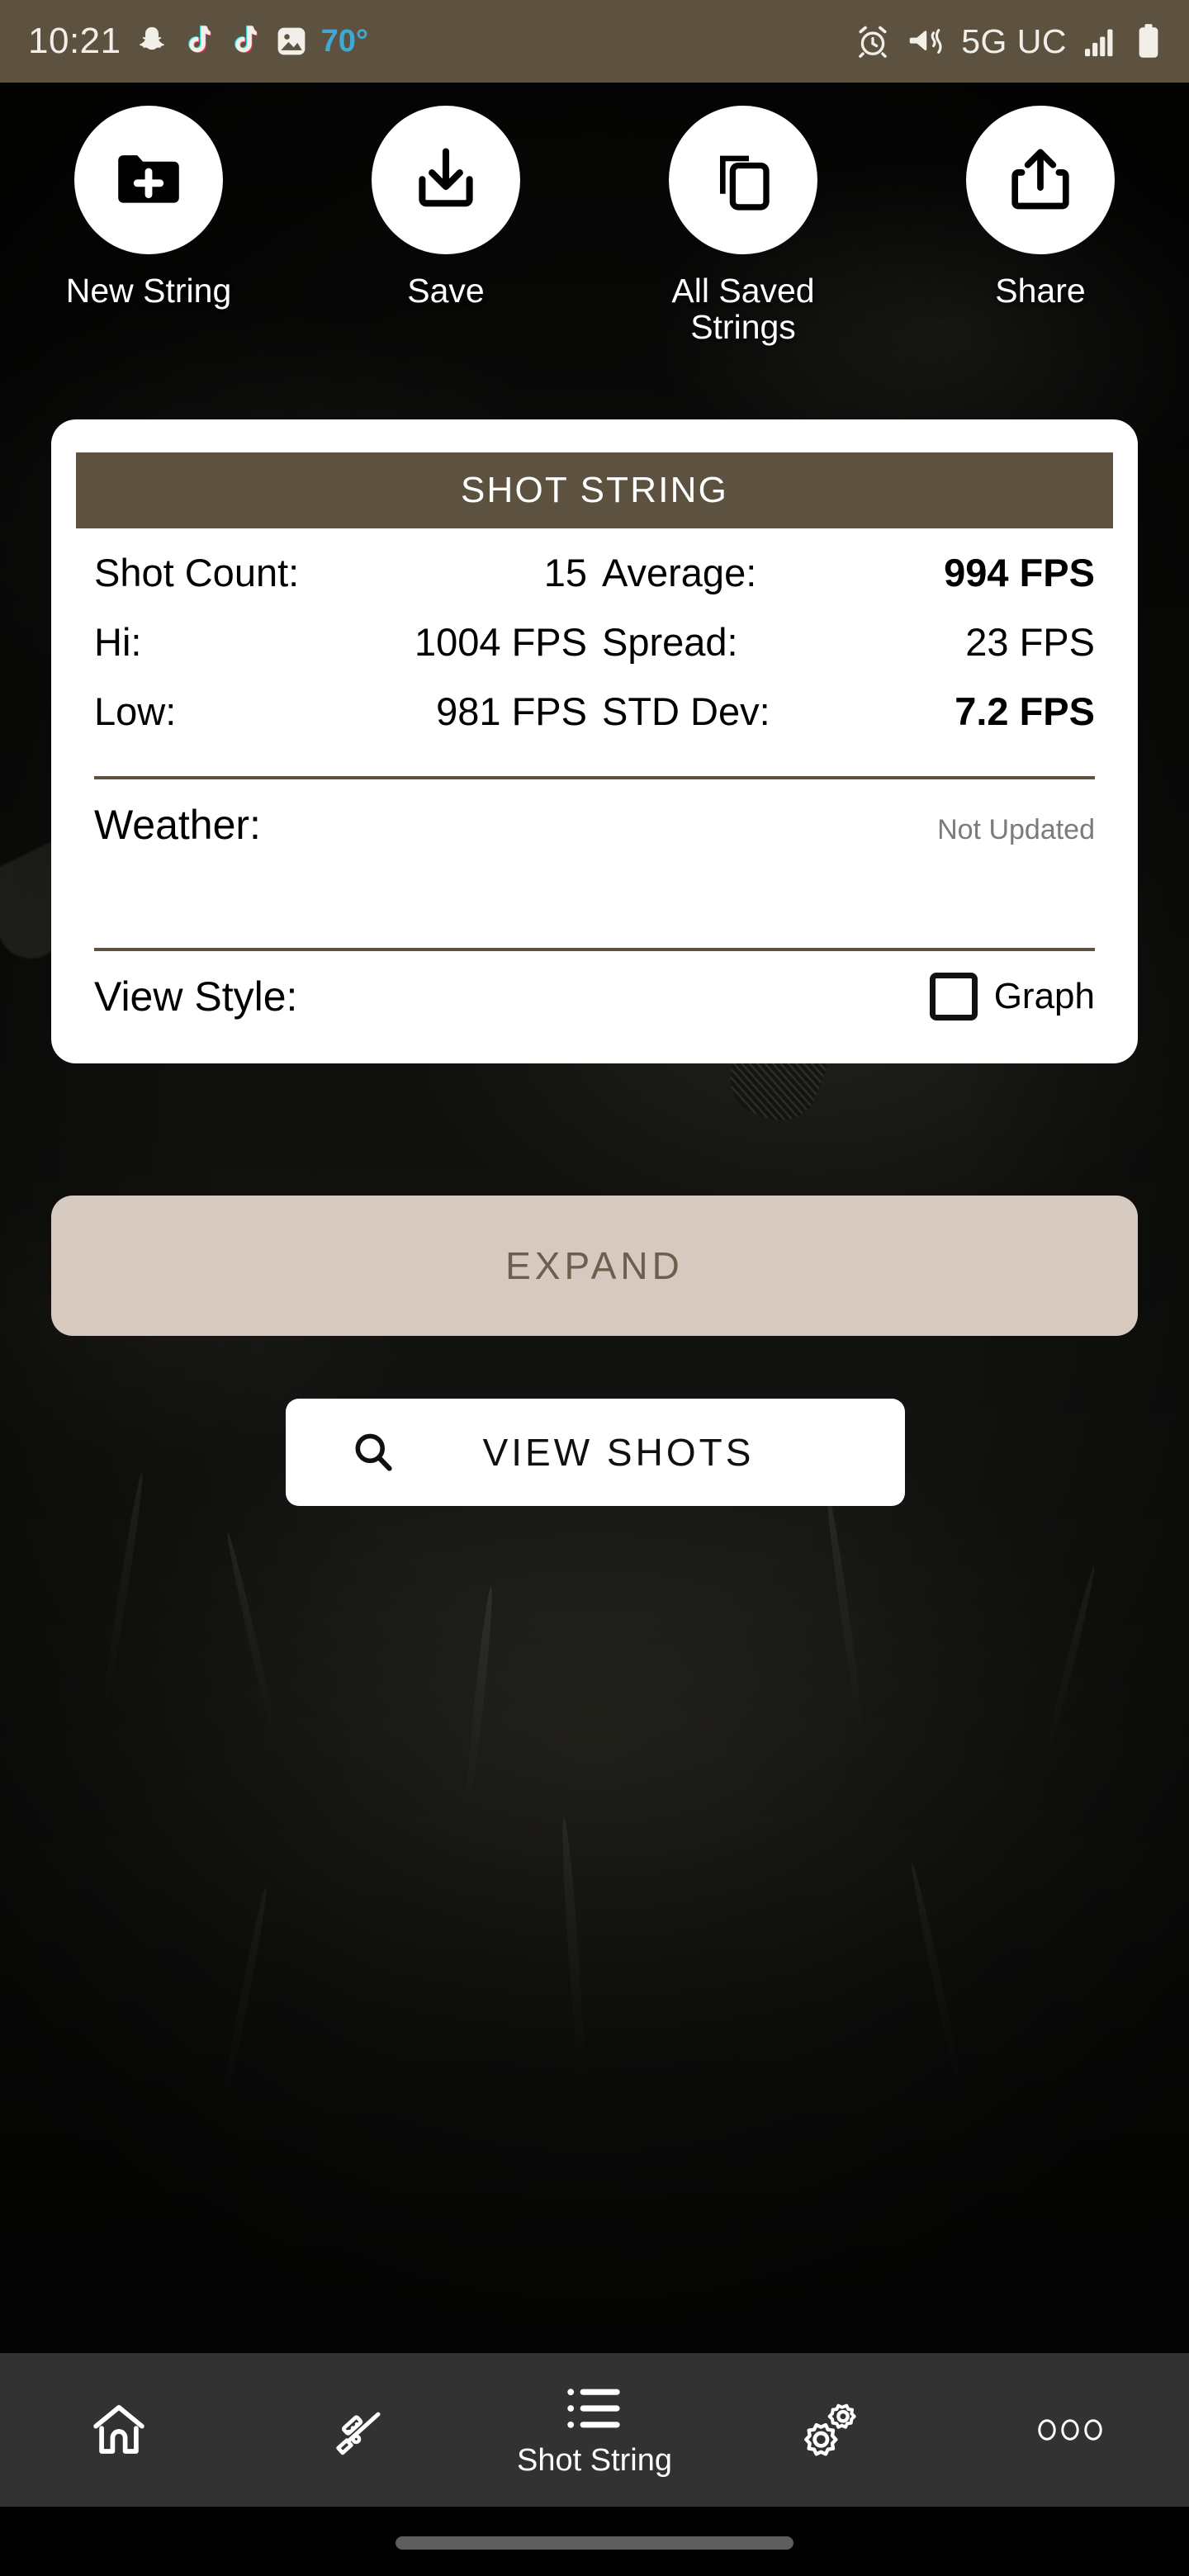 The height and width of the screenshot is (2576, 1189). What do you see at coordinates (118, 642) in the screenshot?
I see `stat-label: Hi:` at bounding box center [118, 642].